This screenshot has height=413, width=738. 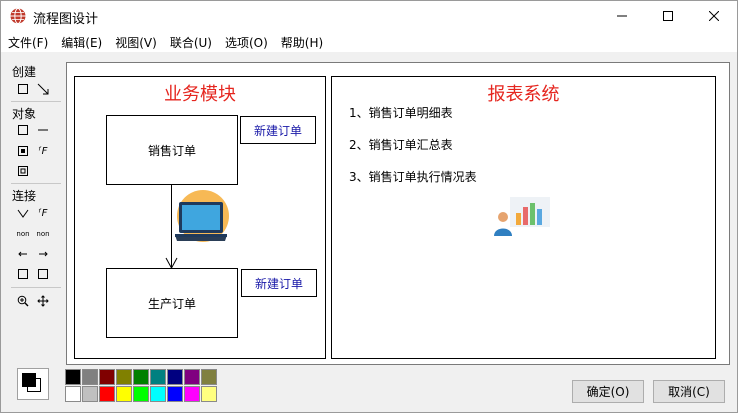 What do you see at coordinates (401, 144) in the screenshot?
I see `report-item-sales-summary: 2、销售订单汇总表` at bounding box center [401, 144].